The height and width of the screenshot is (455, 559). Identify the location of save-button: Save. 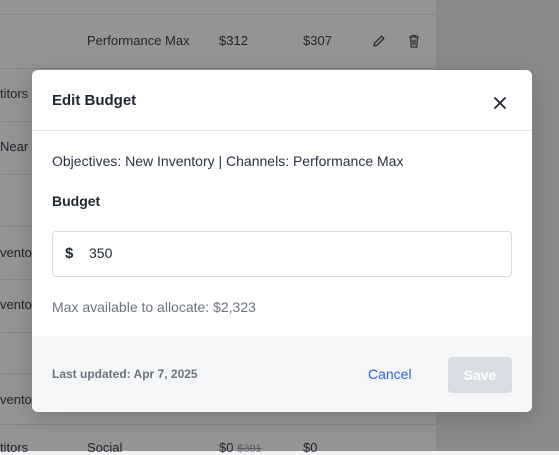
(480, 375).